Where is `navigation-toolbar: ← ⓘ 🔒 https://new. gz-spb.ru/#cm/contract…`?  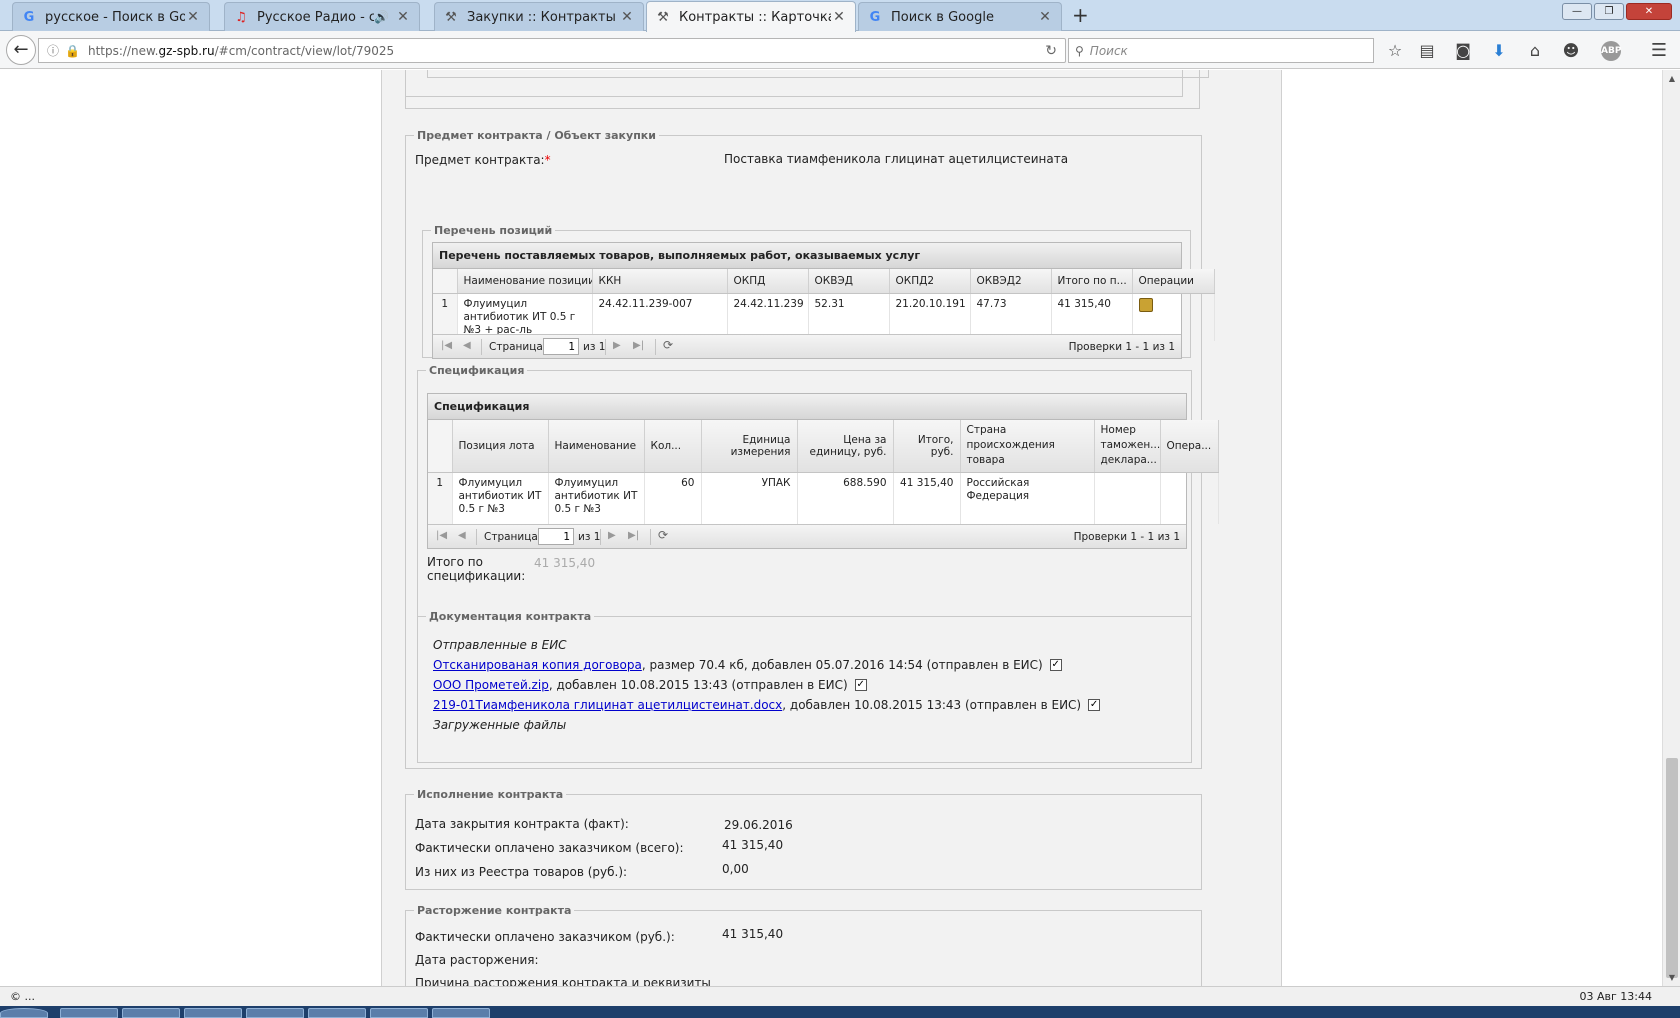
navigation-toolbar: ← ⓘ 🔒 https://new. gz-spb.ru/#cm/contract… is located at coordinates (840, 50).